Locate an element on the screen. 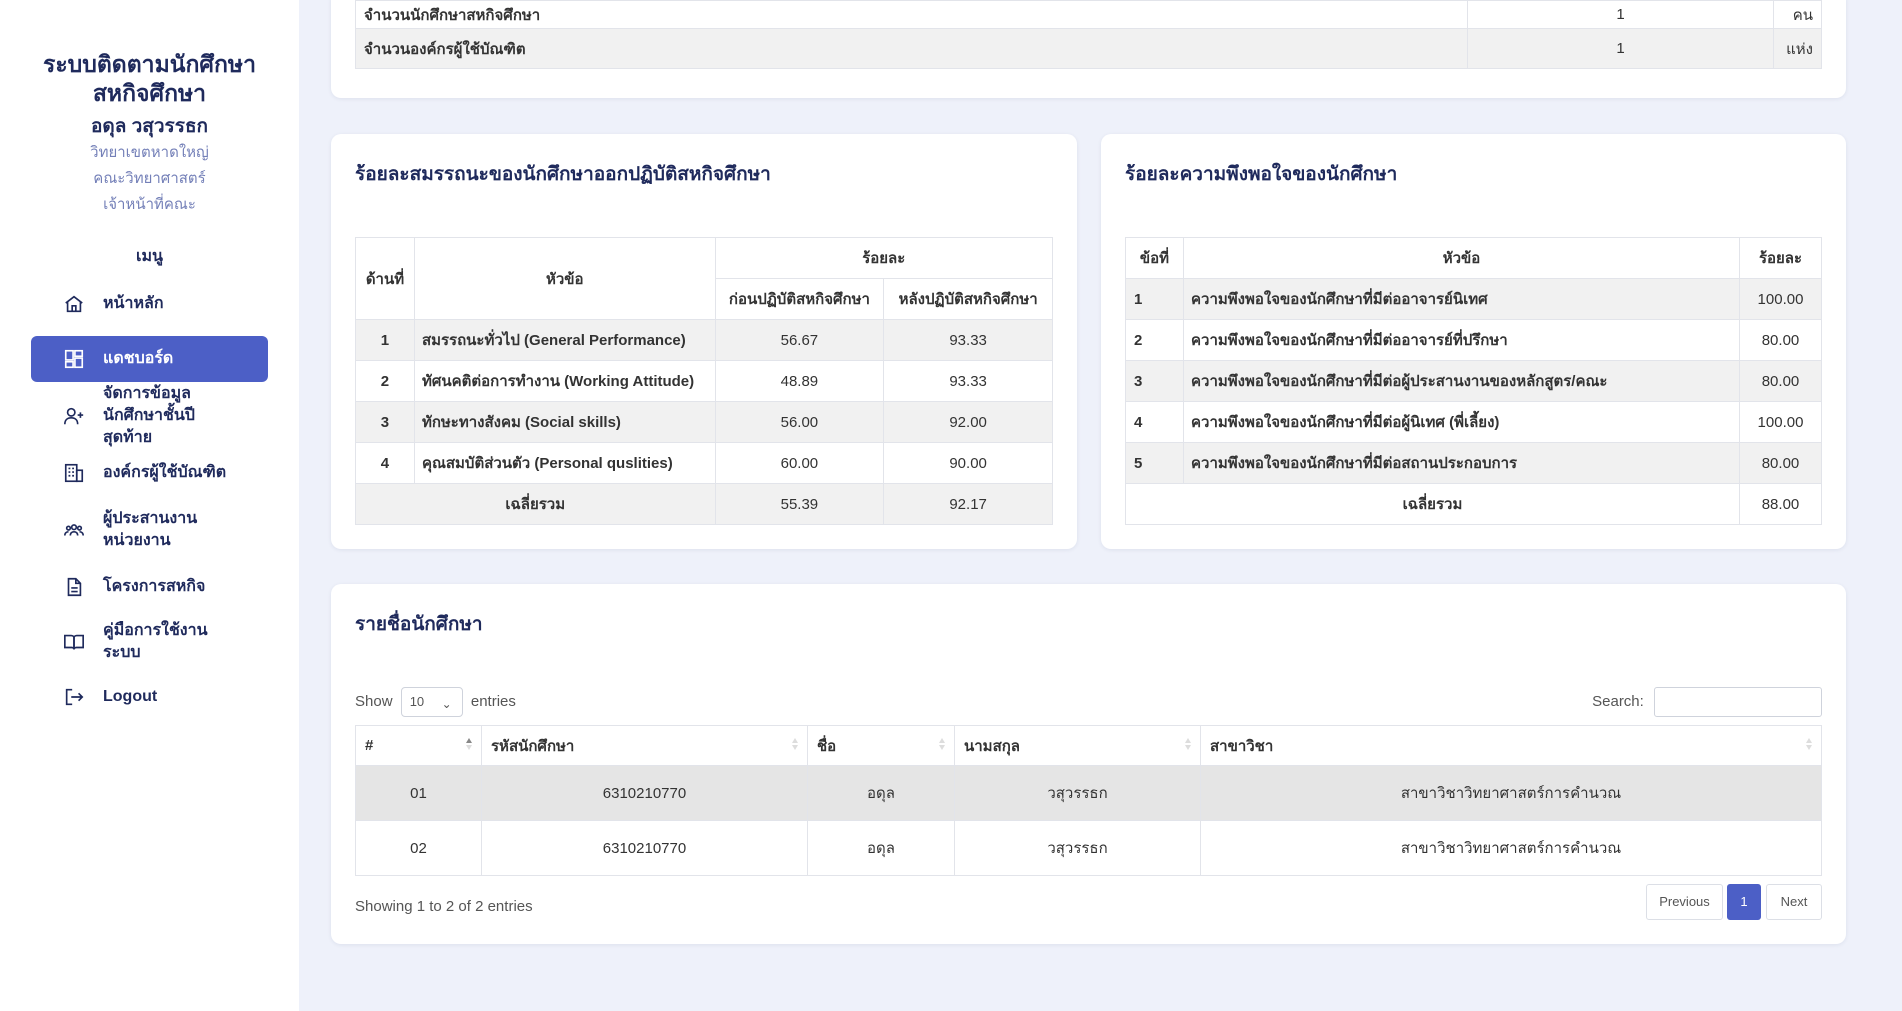 The width and height of the screenshot is (1902, 1011). col-header-major: สาขาวิชา is located at coordinates (1511, 745).